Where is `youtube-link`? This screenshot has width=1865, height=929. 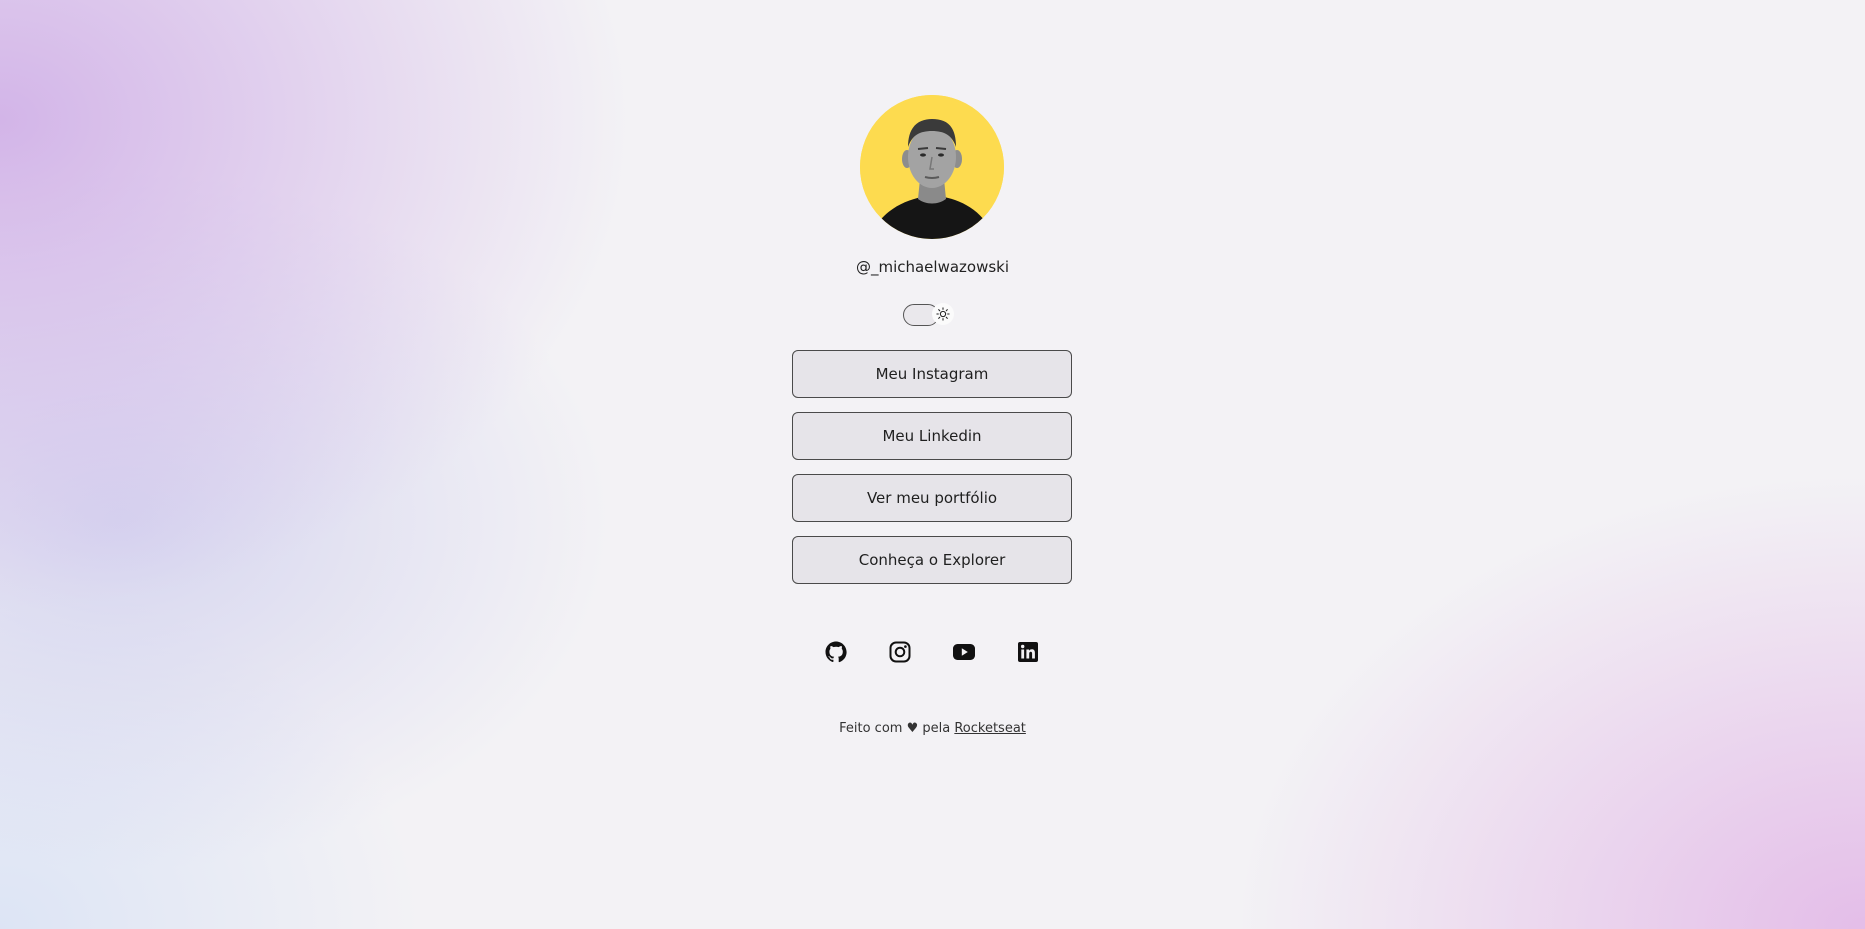
youtube-link is located at coordinates (964, 652).